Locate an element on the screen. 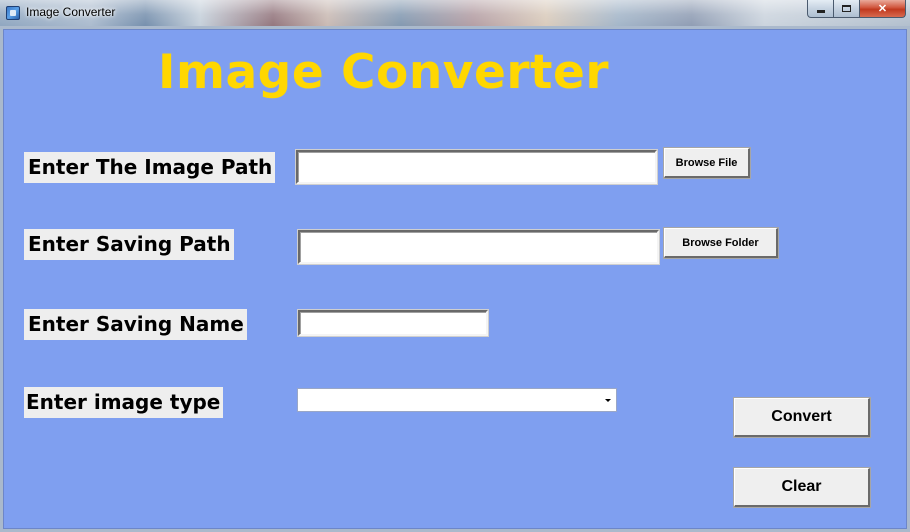  maximize-button is located at coordinates (847, 9).